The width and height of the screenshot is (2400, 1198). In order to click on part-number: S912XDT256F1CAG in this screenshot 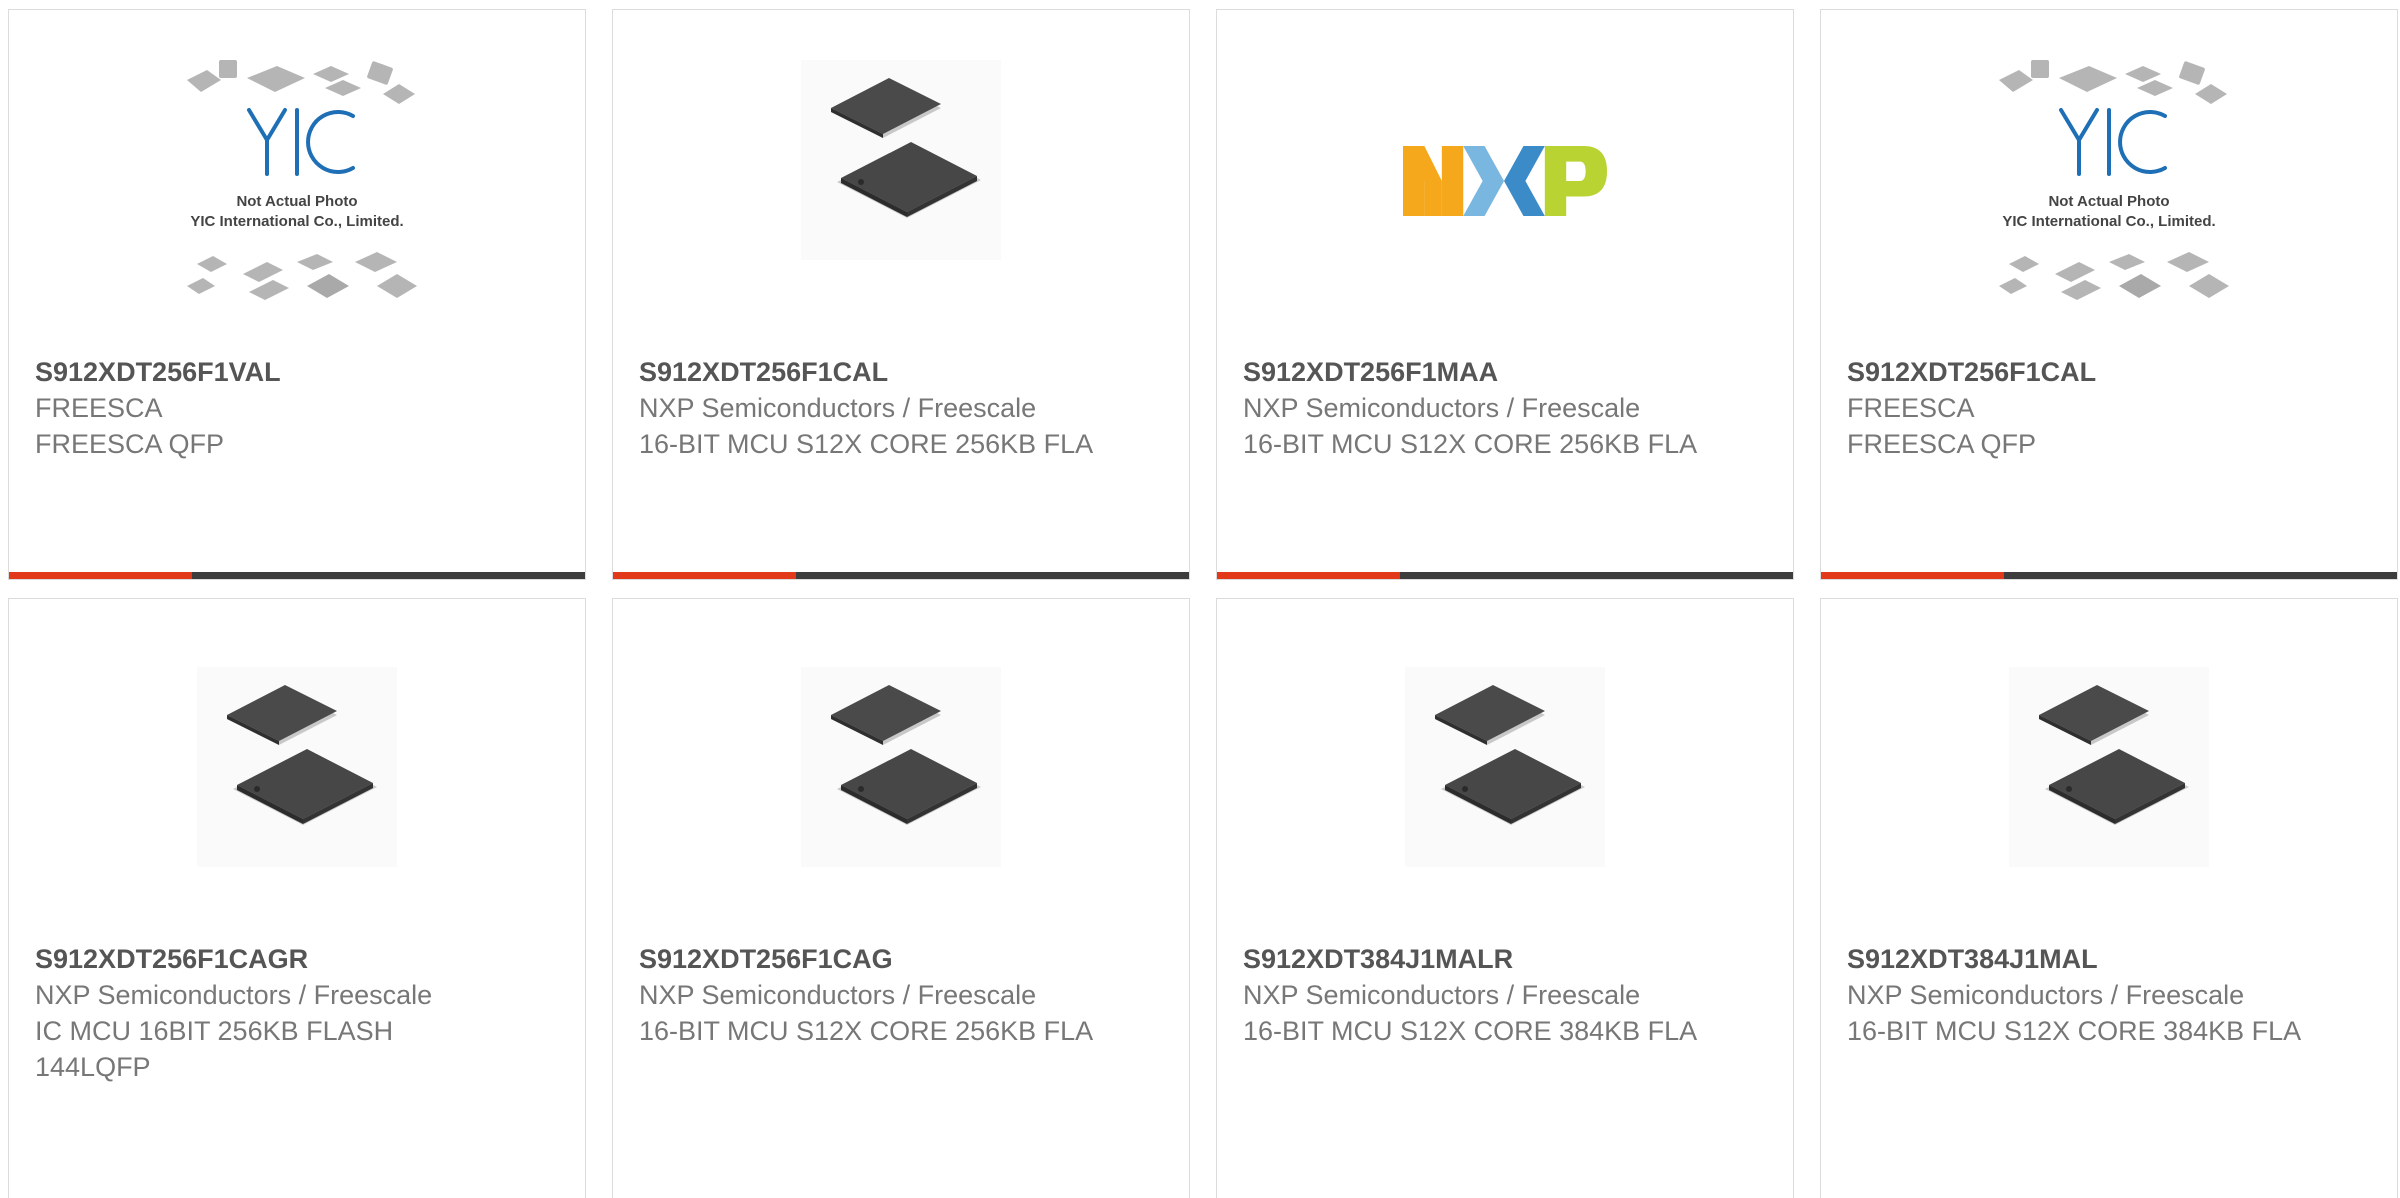, I will do `click(904, 959)`.